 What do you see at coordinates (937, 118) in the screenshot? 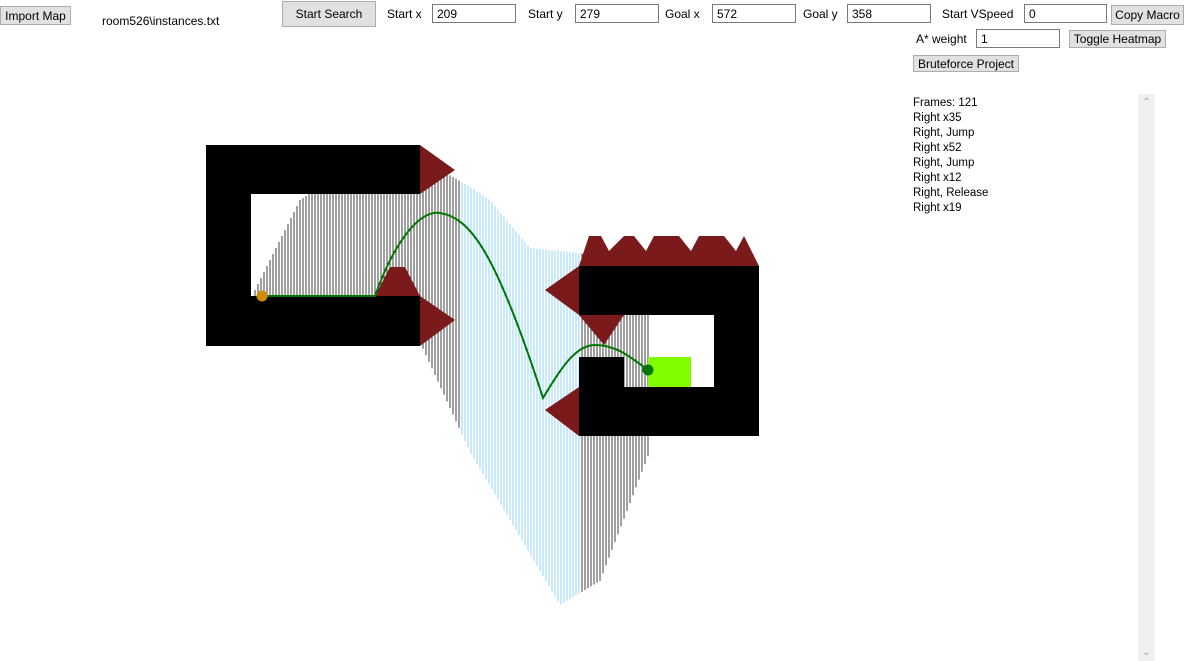
I see `macro-line: Right x35` at bounding box center [937, 118].